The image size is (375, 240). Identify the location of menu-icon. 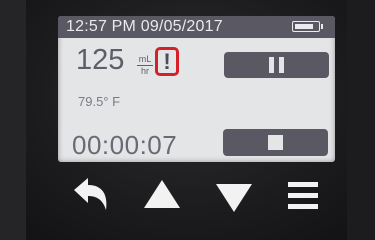
(303, 195).